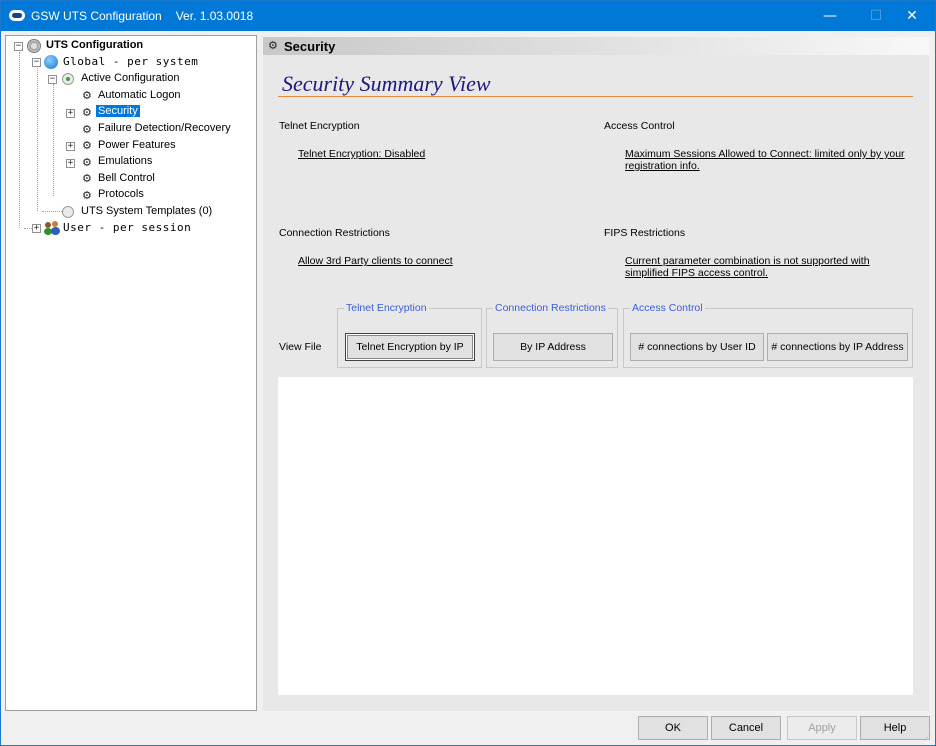 The height and width of the screenshot is (746, 936). I want to click on uts-config-icon, so click(34, 46).